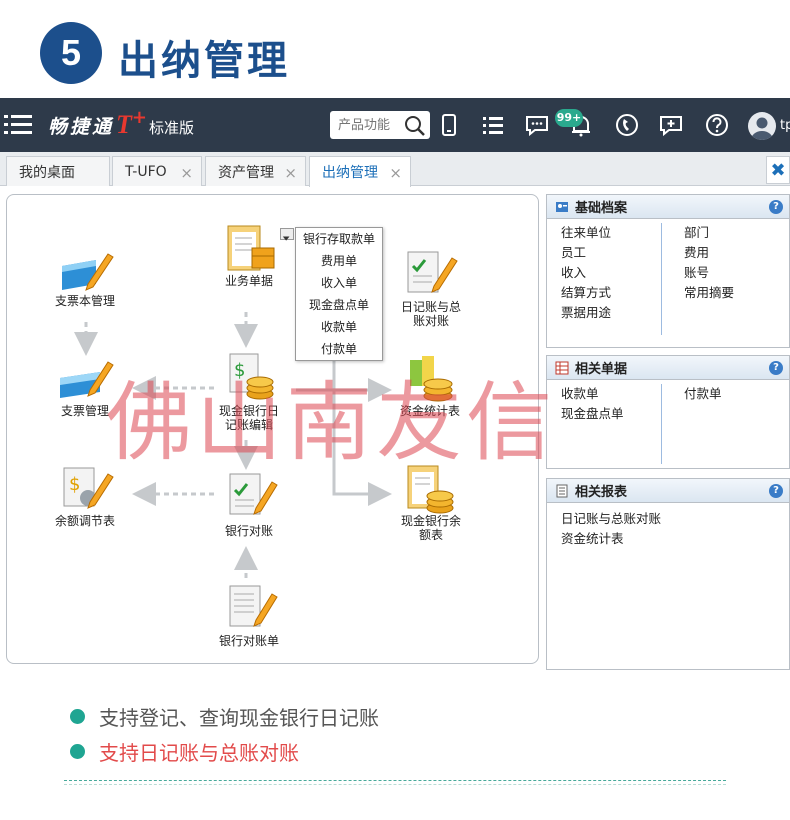  I want to click on doc-link-receipt: 收款单, so click(592, 394).